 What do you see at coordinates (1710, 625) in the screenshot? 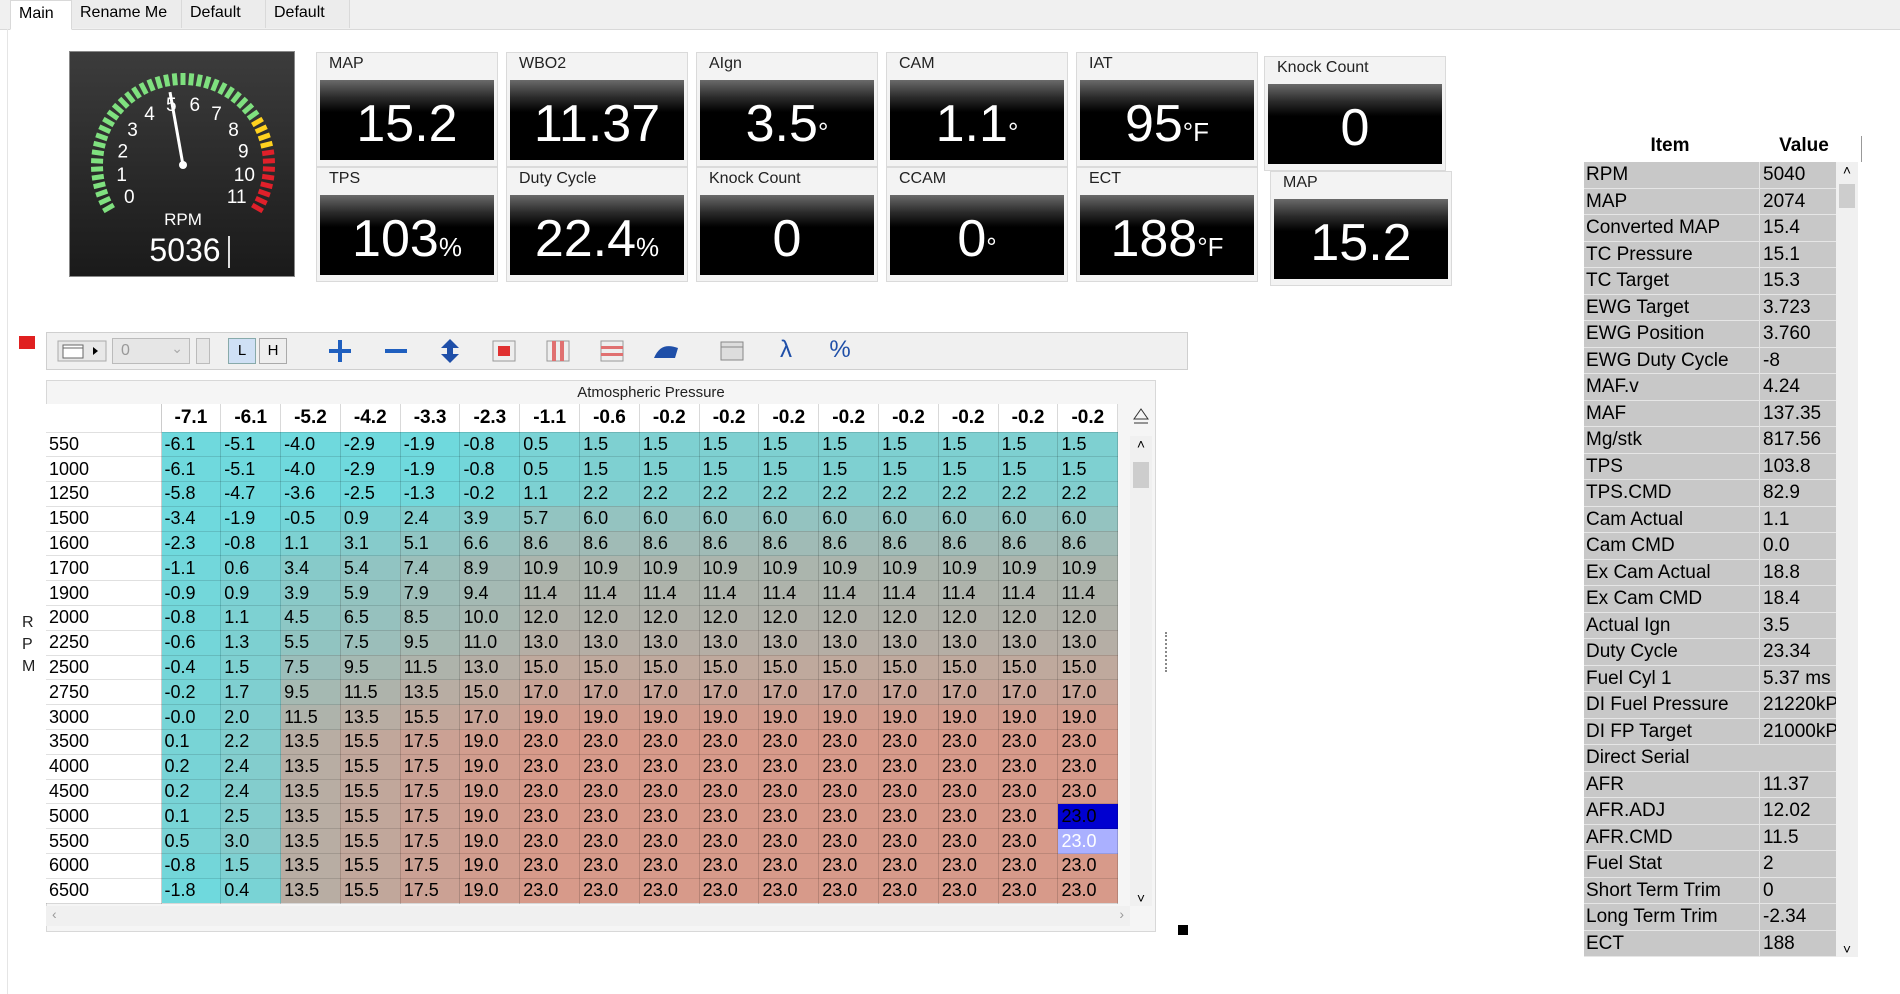
I see `datalog-row: Actual Ign 3.5` at bounding box center [1710, 625].